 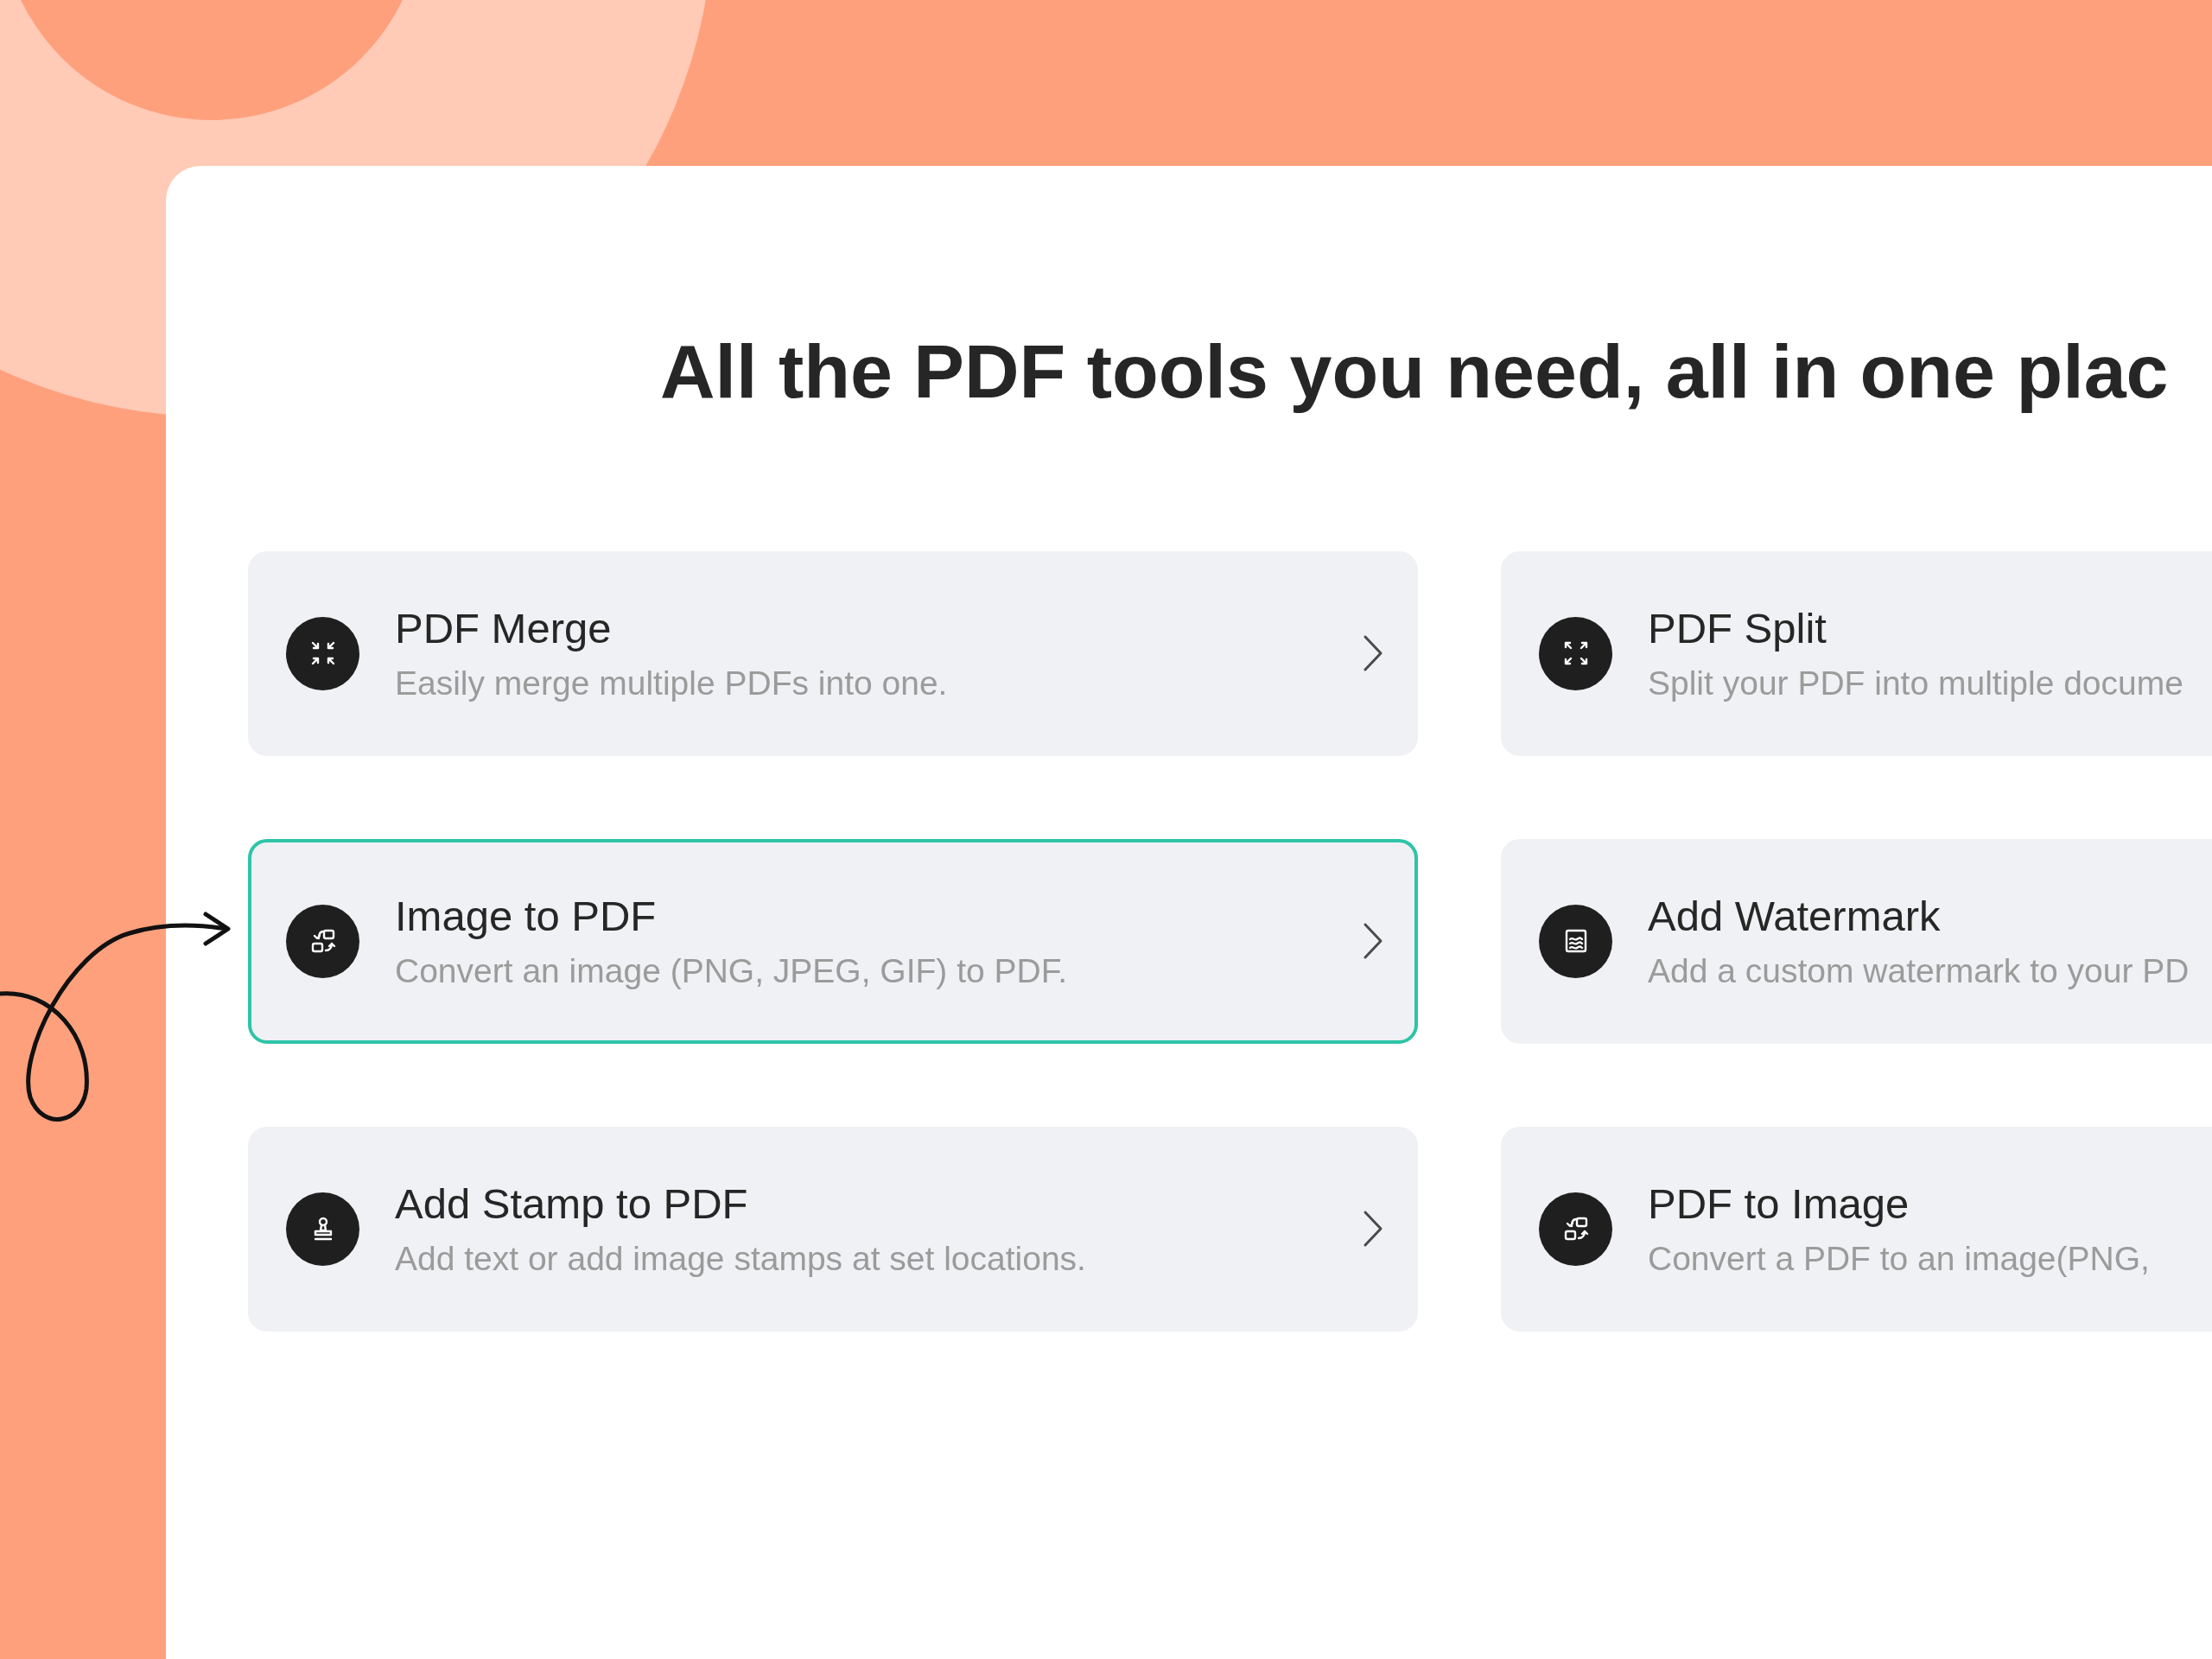 What do you see at coordinates (1414, 371) in the screenshot?
I see `page-heading: All the PDF tools you need, all in one plac` at bounding box center [1414, 371].